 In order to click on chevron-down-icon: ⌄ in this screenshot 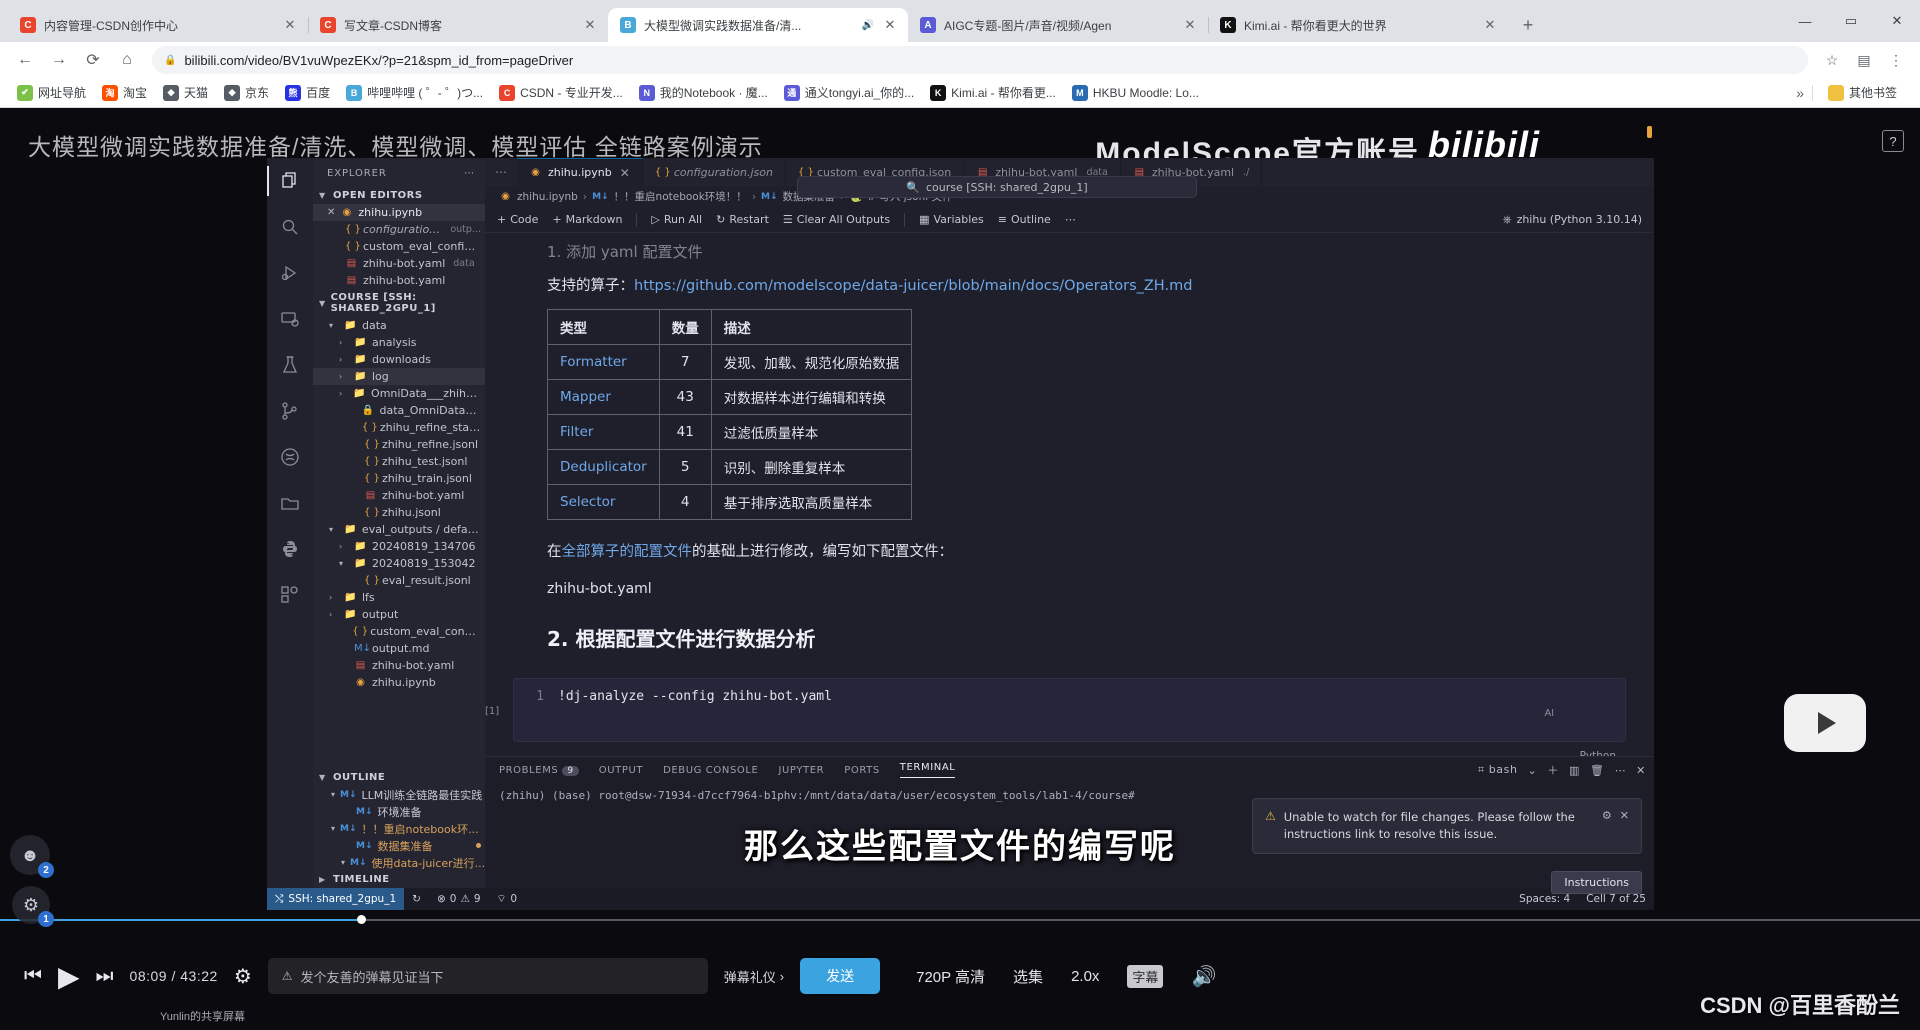, I will do `click(1533, 770)`.